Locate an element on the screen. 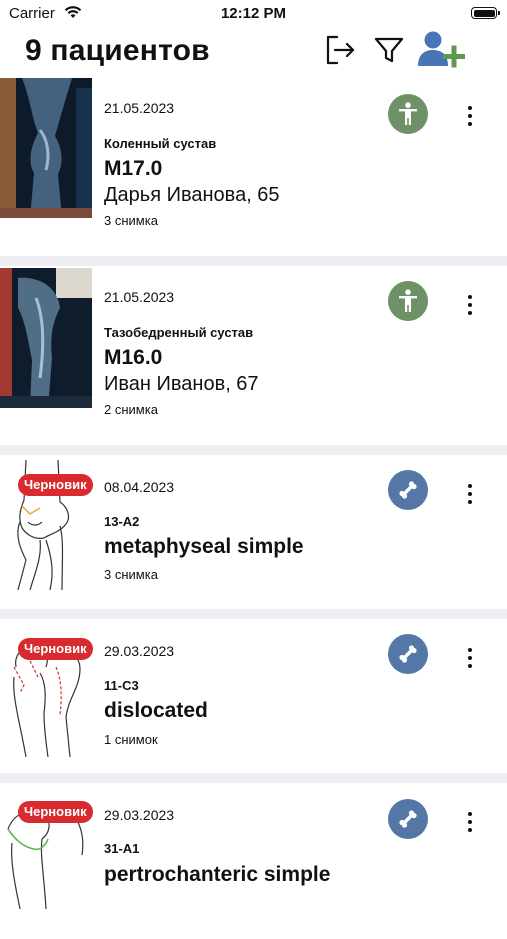 The width and height of the screenshot is (507, 939). patient-name: Дарья Иванова, 65 is located at coordinates (192, 195).